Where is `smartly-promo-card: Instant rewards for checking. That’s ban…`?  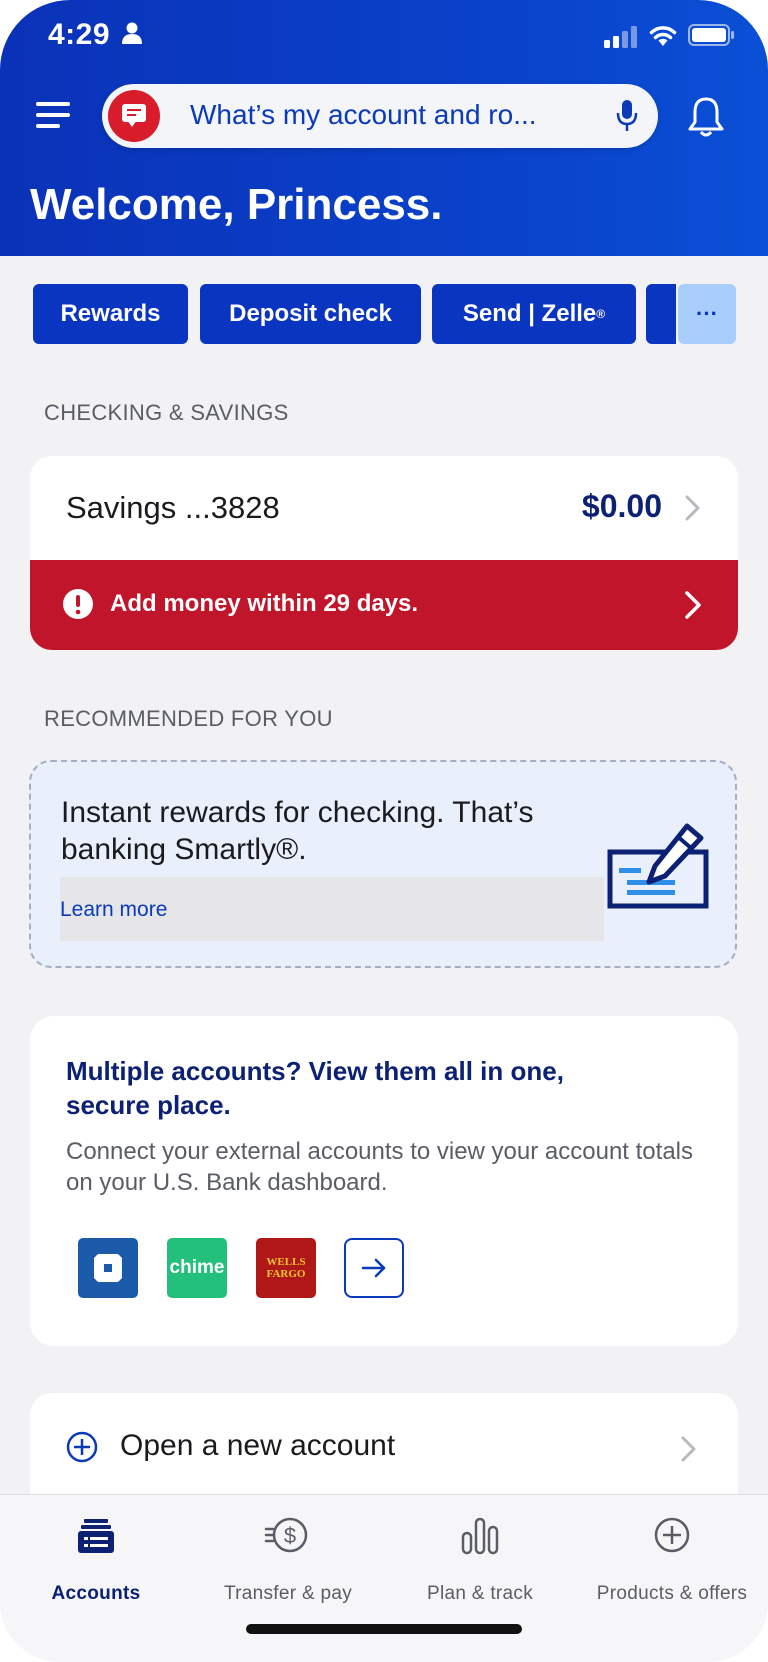
smartly-promo-card: Instant rewards for checking. That’s ban… is located at coordinates (383, 864).